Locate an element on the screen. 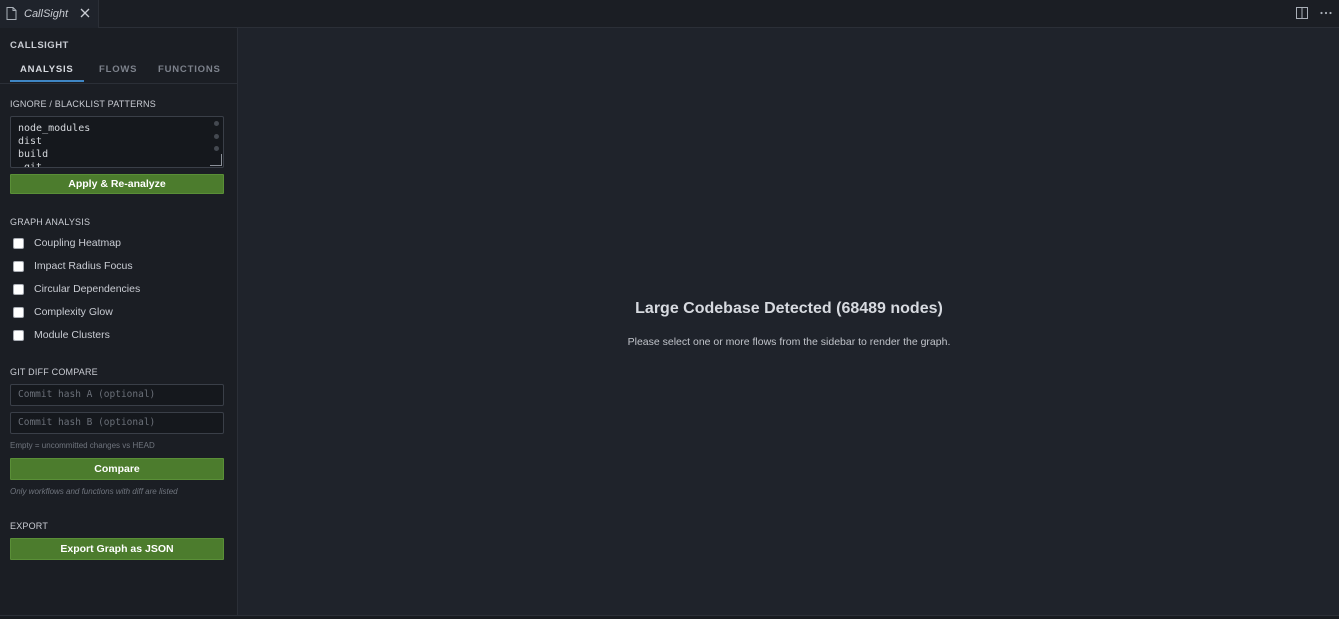  textarea-scrollbar is located at coordinates (216, 136).